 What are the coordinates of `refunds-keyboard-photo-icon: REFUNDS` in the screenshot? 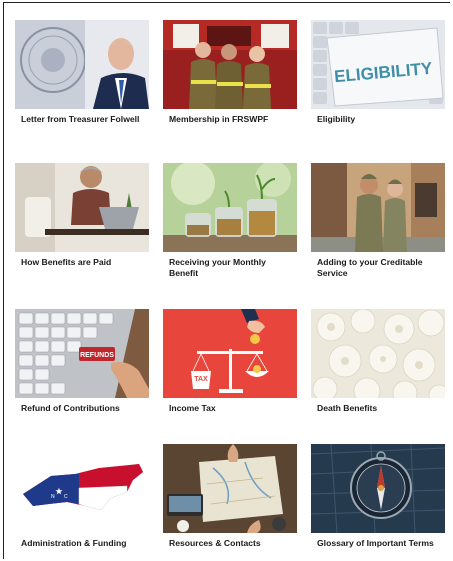 It's located at (82, 353).